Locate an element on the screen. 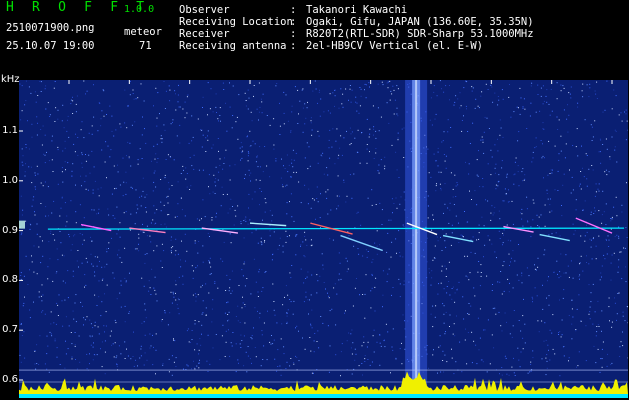  receiver-label: Receiver is located at coordinates (204, 34).